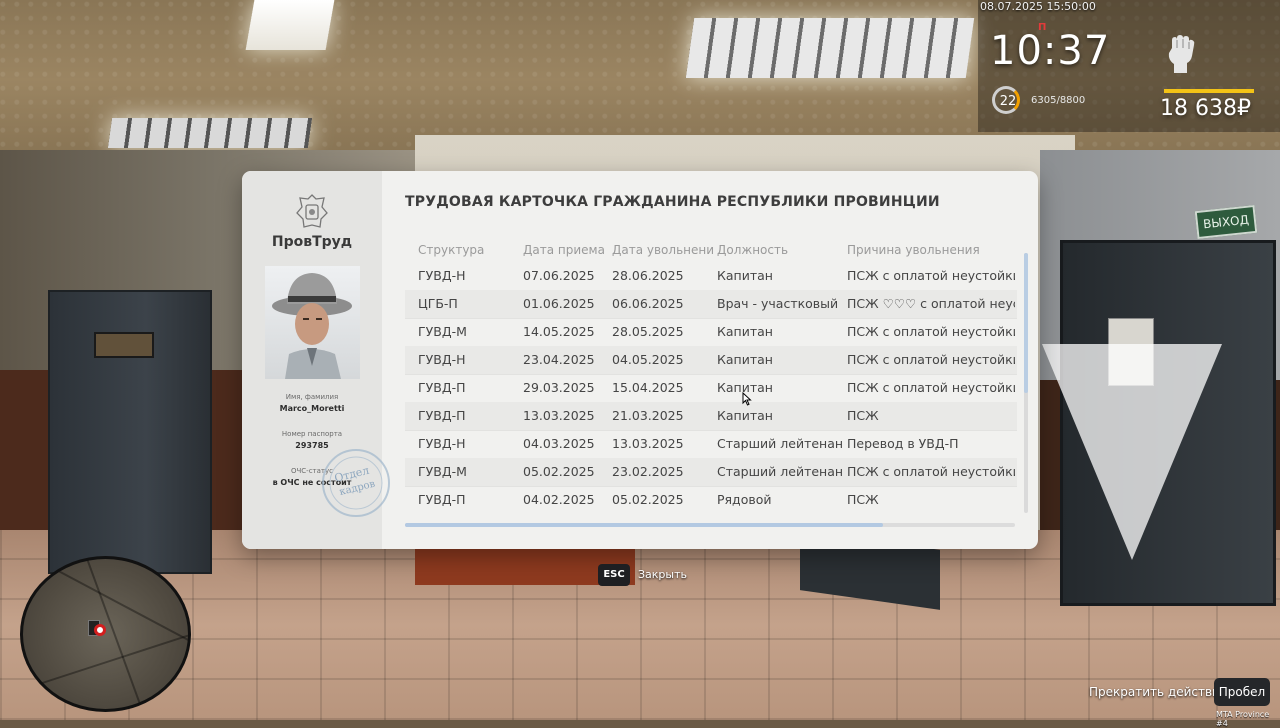  Describe the element at coordinates (747, 399) in the screenshot. I see `mouse-cursor-icon` at that location.